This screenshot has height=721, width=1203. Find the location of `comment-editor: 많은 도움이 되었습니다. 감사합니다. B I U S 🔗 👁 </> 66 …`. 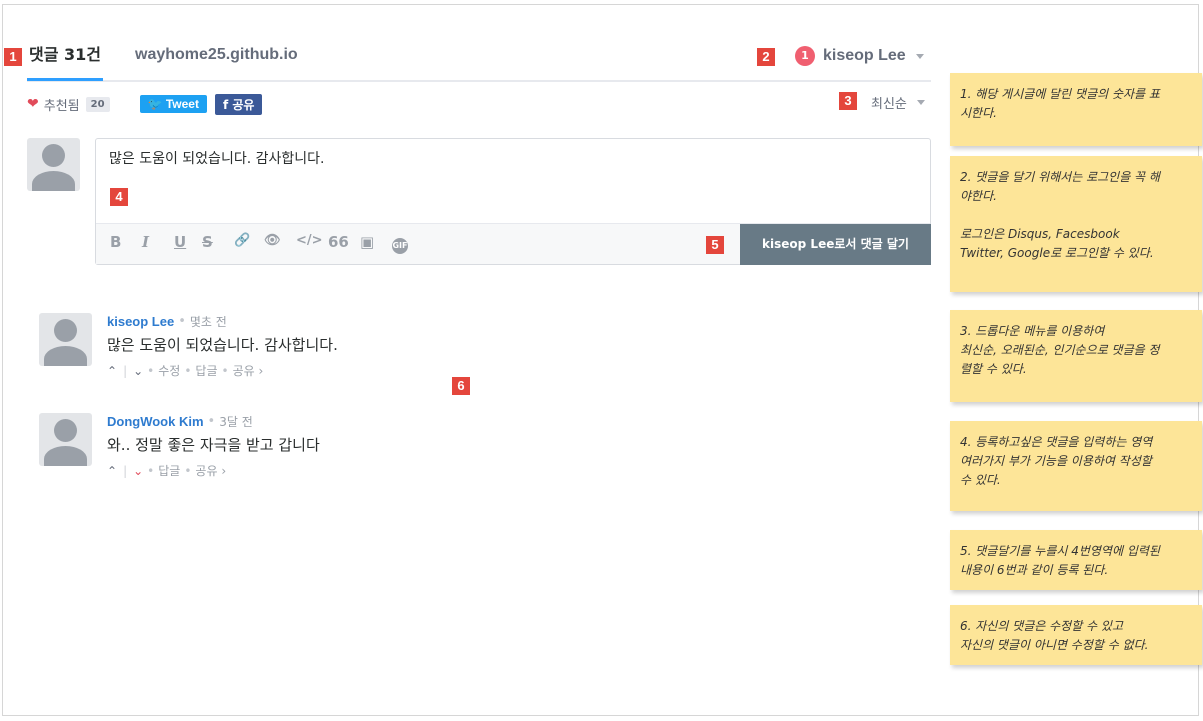

comment-editor: 많은 도움이 되었습니다. 감사합니다. B I U S 🔗 👁 </> 66 … is located at coordinates (513, 201).